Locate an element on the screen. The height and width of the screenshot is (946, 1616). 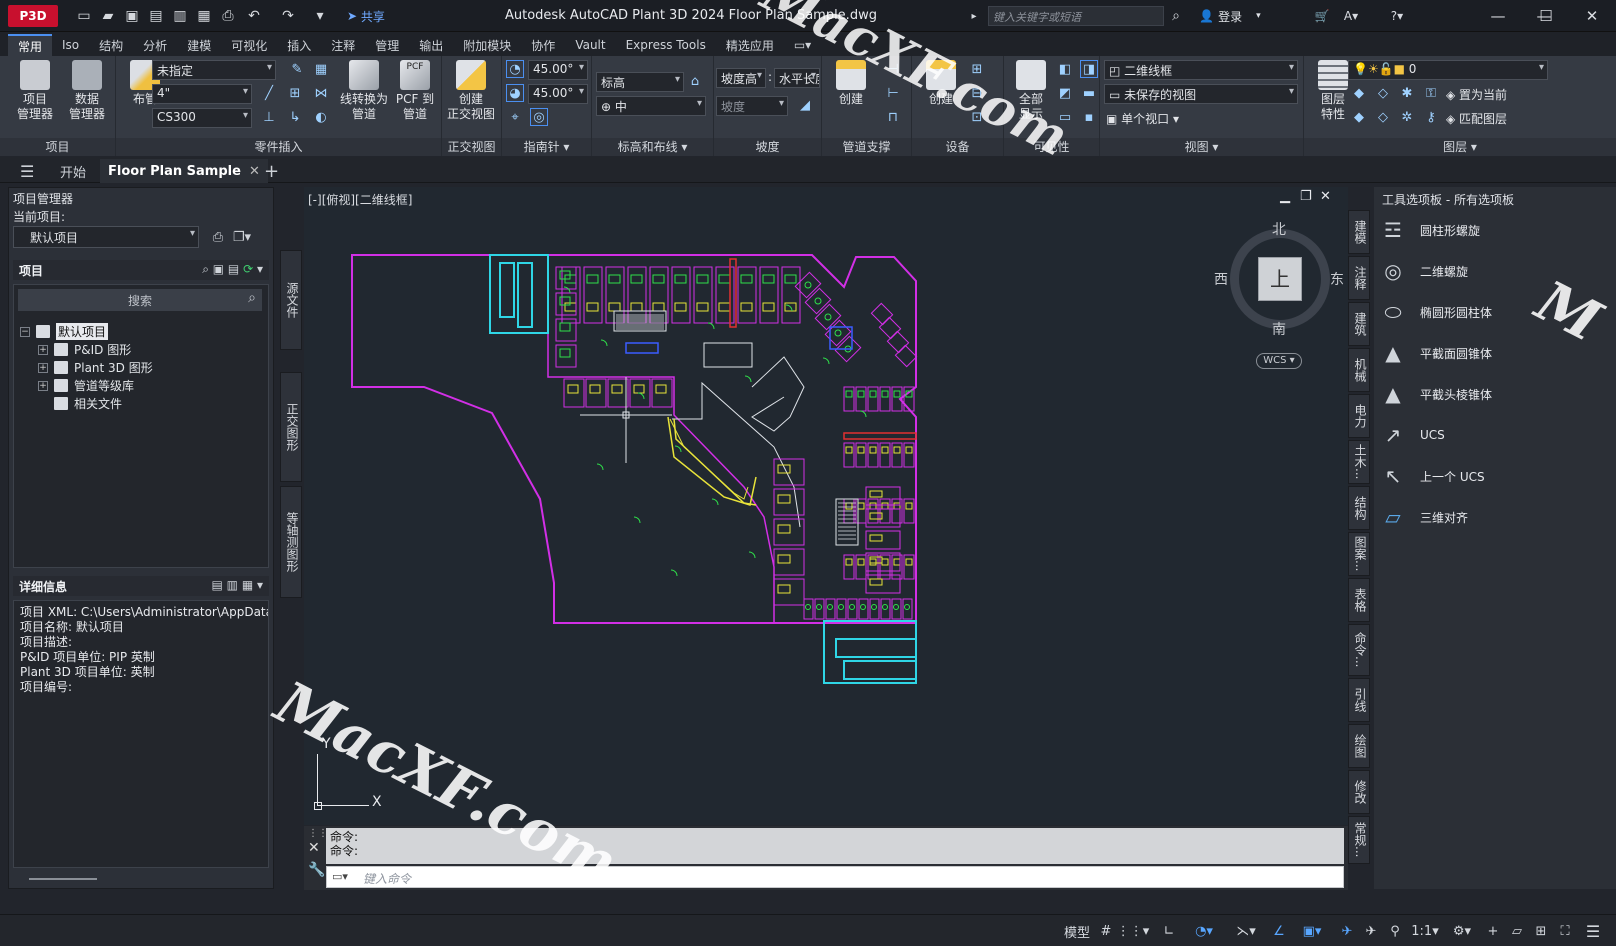
annotation-monitor-icon: + is located at coordinates (1493, 931).